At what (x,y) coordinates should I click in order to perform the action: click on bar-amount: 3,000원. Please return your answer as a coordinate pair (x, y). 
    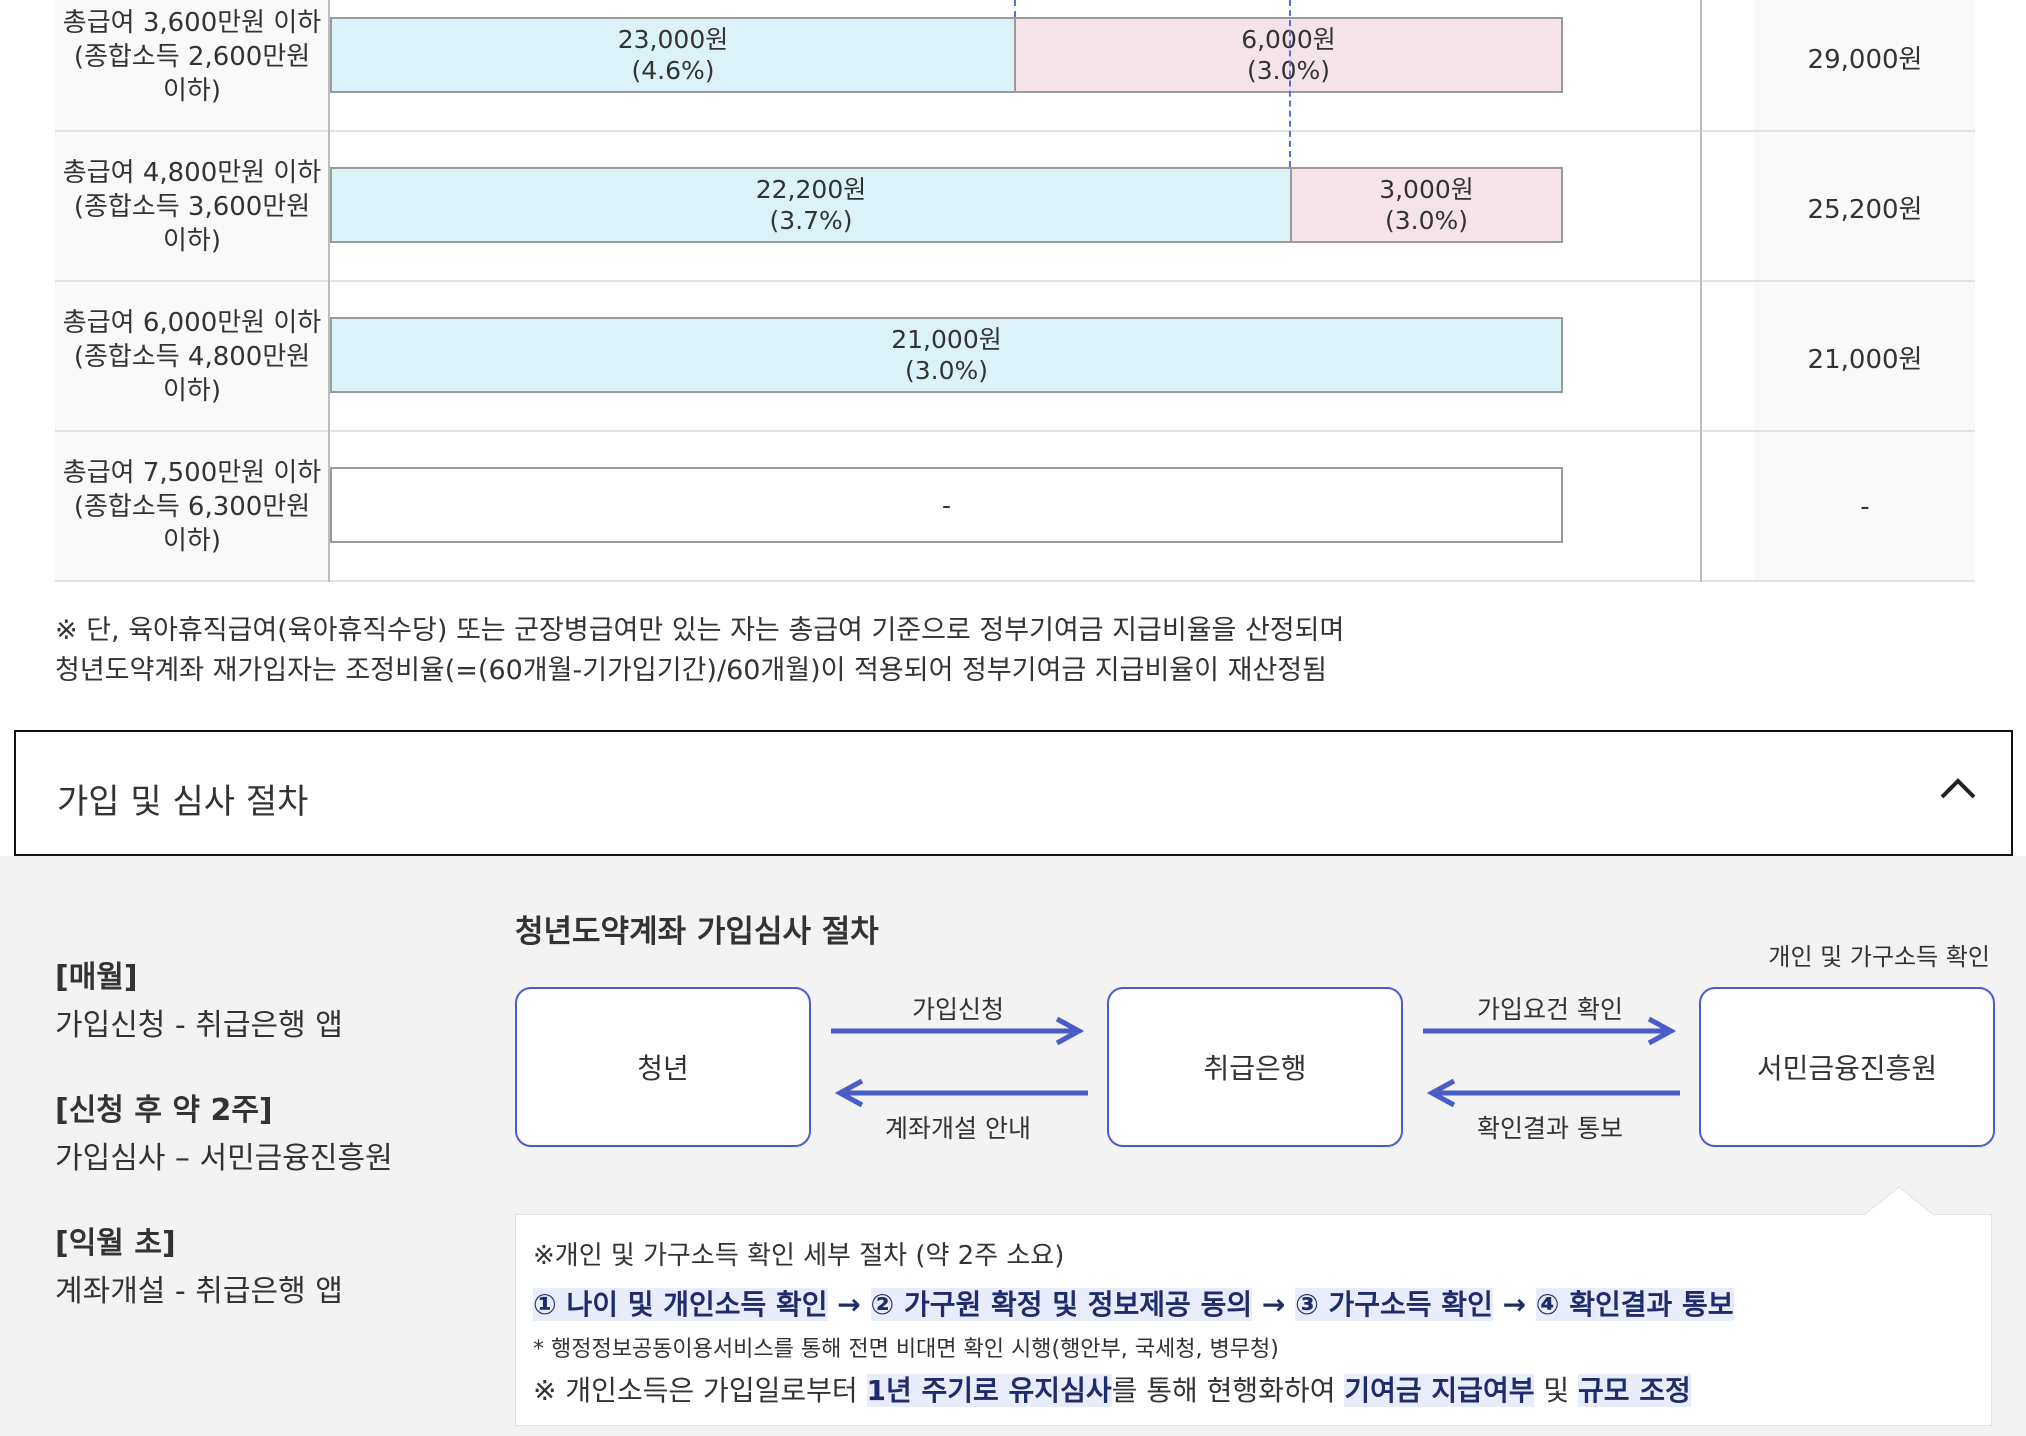
    Looking at the image, I should click on (1426, 189).